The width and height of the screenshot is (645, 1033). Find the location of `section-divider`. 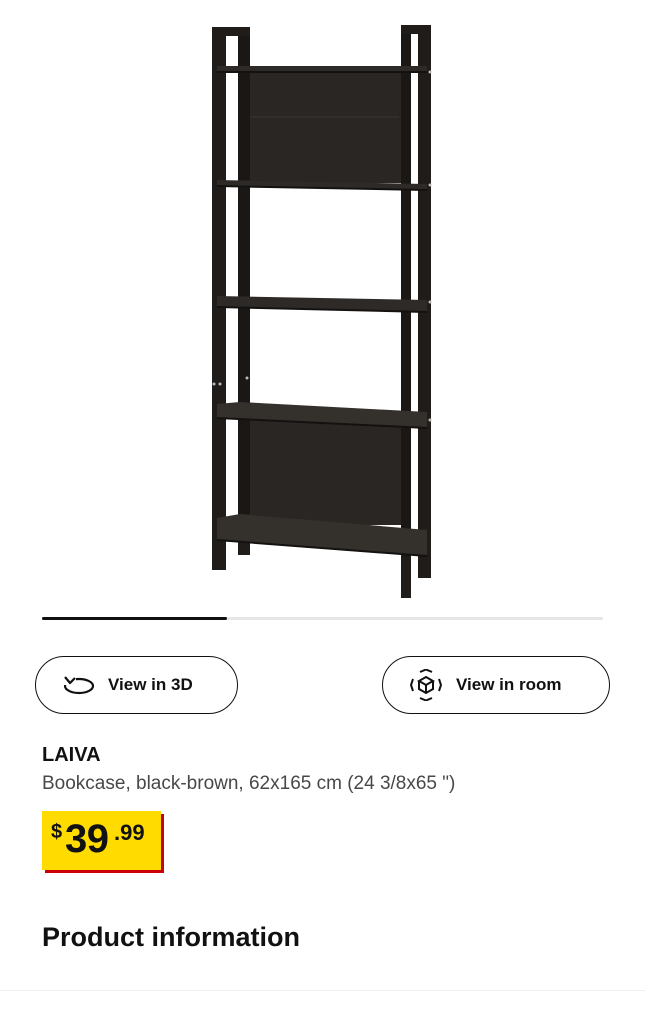

section-divider is located at coordinates (322, 990).